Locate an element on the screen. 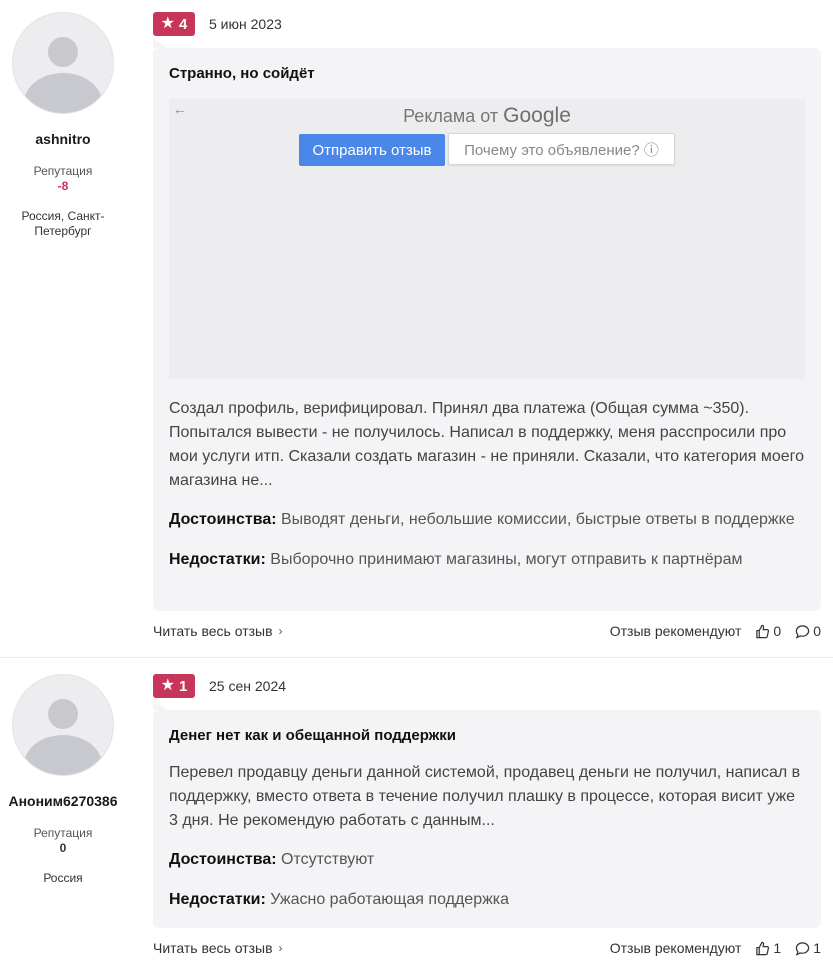 The width and height of the screenshot is (833, 972). rating-badge: ★ 1 is located at coordinates (174, 686).